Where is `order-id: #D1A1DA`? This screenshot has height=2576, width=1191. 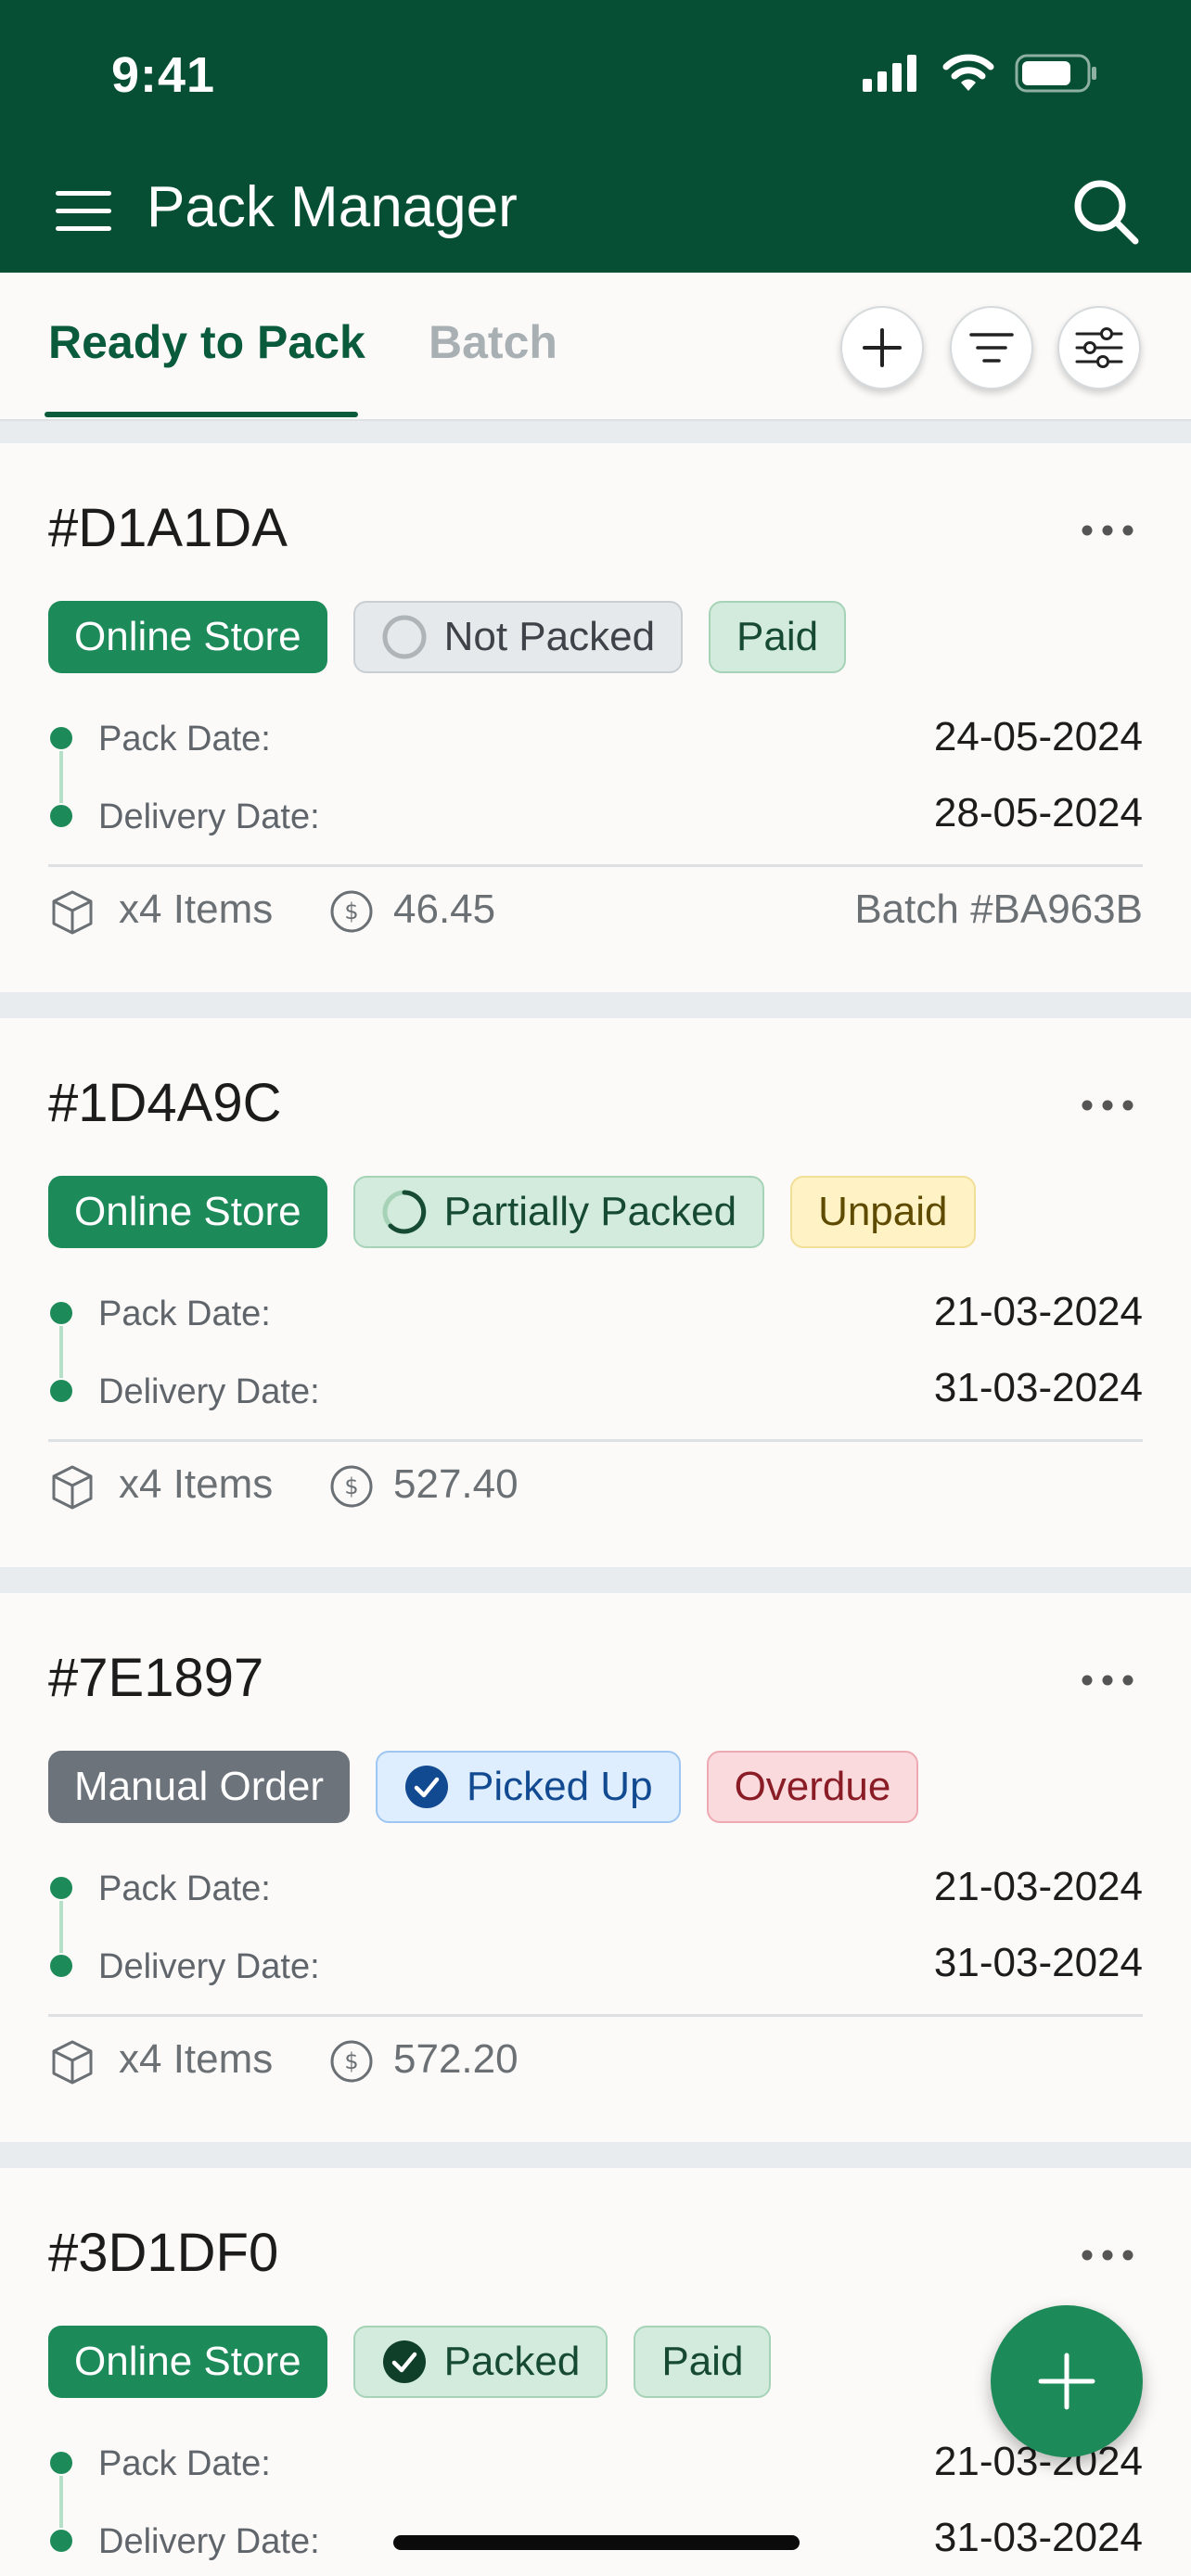
order-id: #D1A1DA is located at coordinates (168, 528).